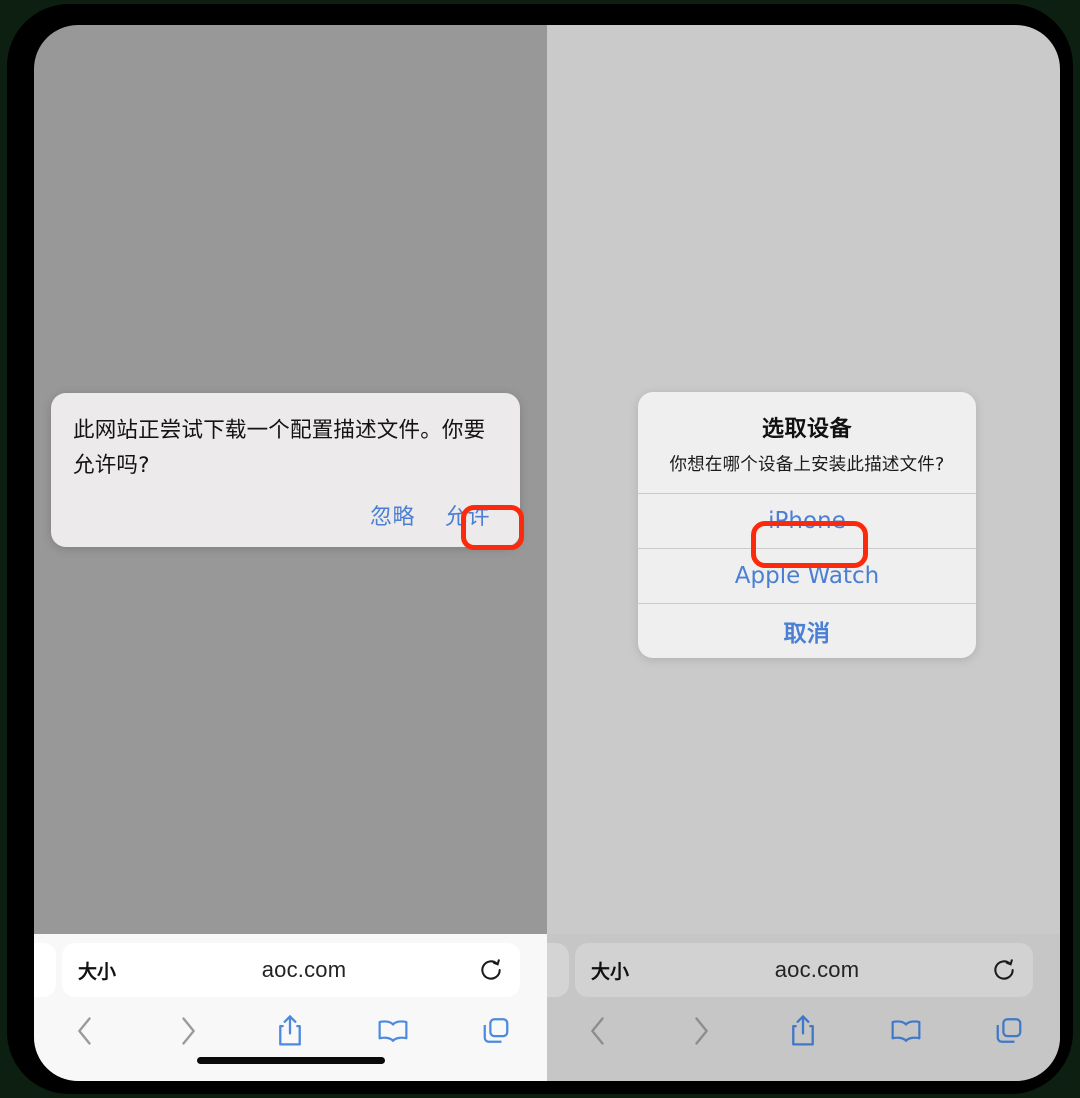 The height and width of the screenshot is (1098, 1080). I want to click on alert-header: 选取设备 你想在哪个设备上安装此描述文件?, so click(807, 442).